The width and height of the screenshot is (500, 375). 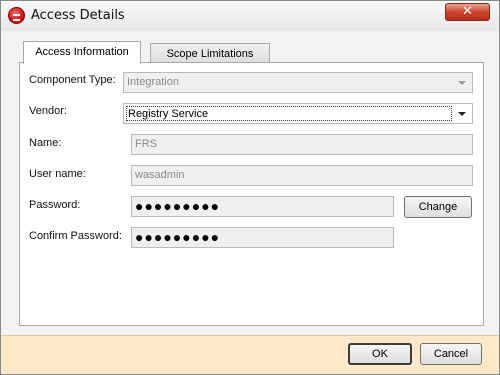 I want to click on component-type-value: Integration, so click(x=153, y=82).